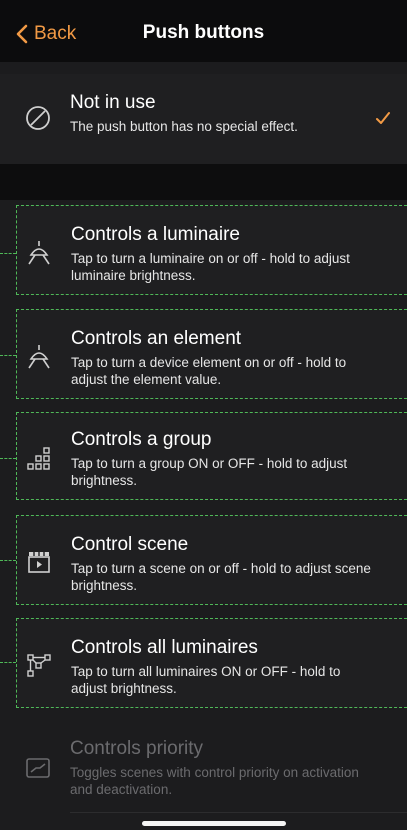 This screenshot has width=407, height=830. I want to click on lamp-element-icon, so click(39, 357).